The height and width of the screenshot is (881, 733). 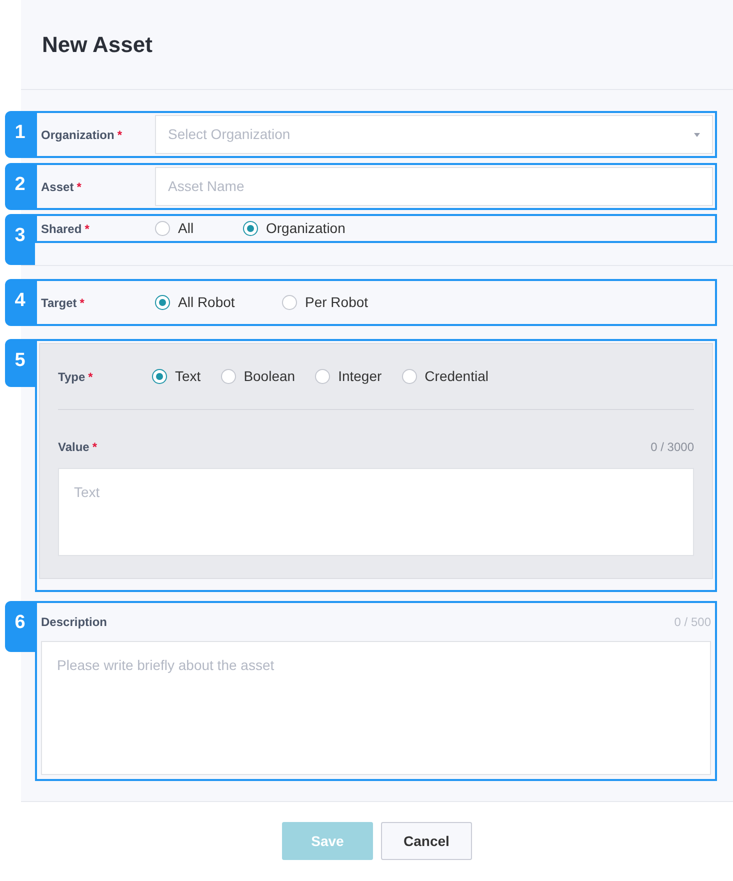 I want to click on step-marker: 4, so click(x=20, y=302).